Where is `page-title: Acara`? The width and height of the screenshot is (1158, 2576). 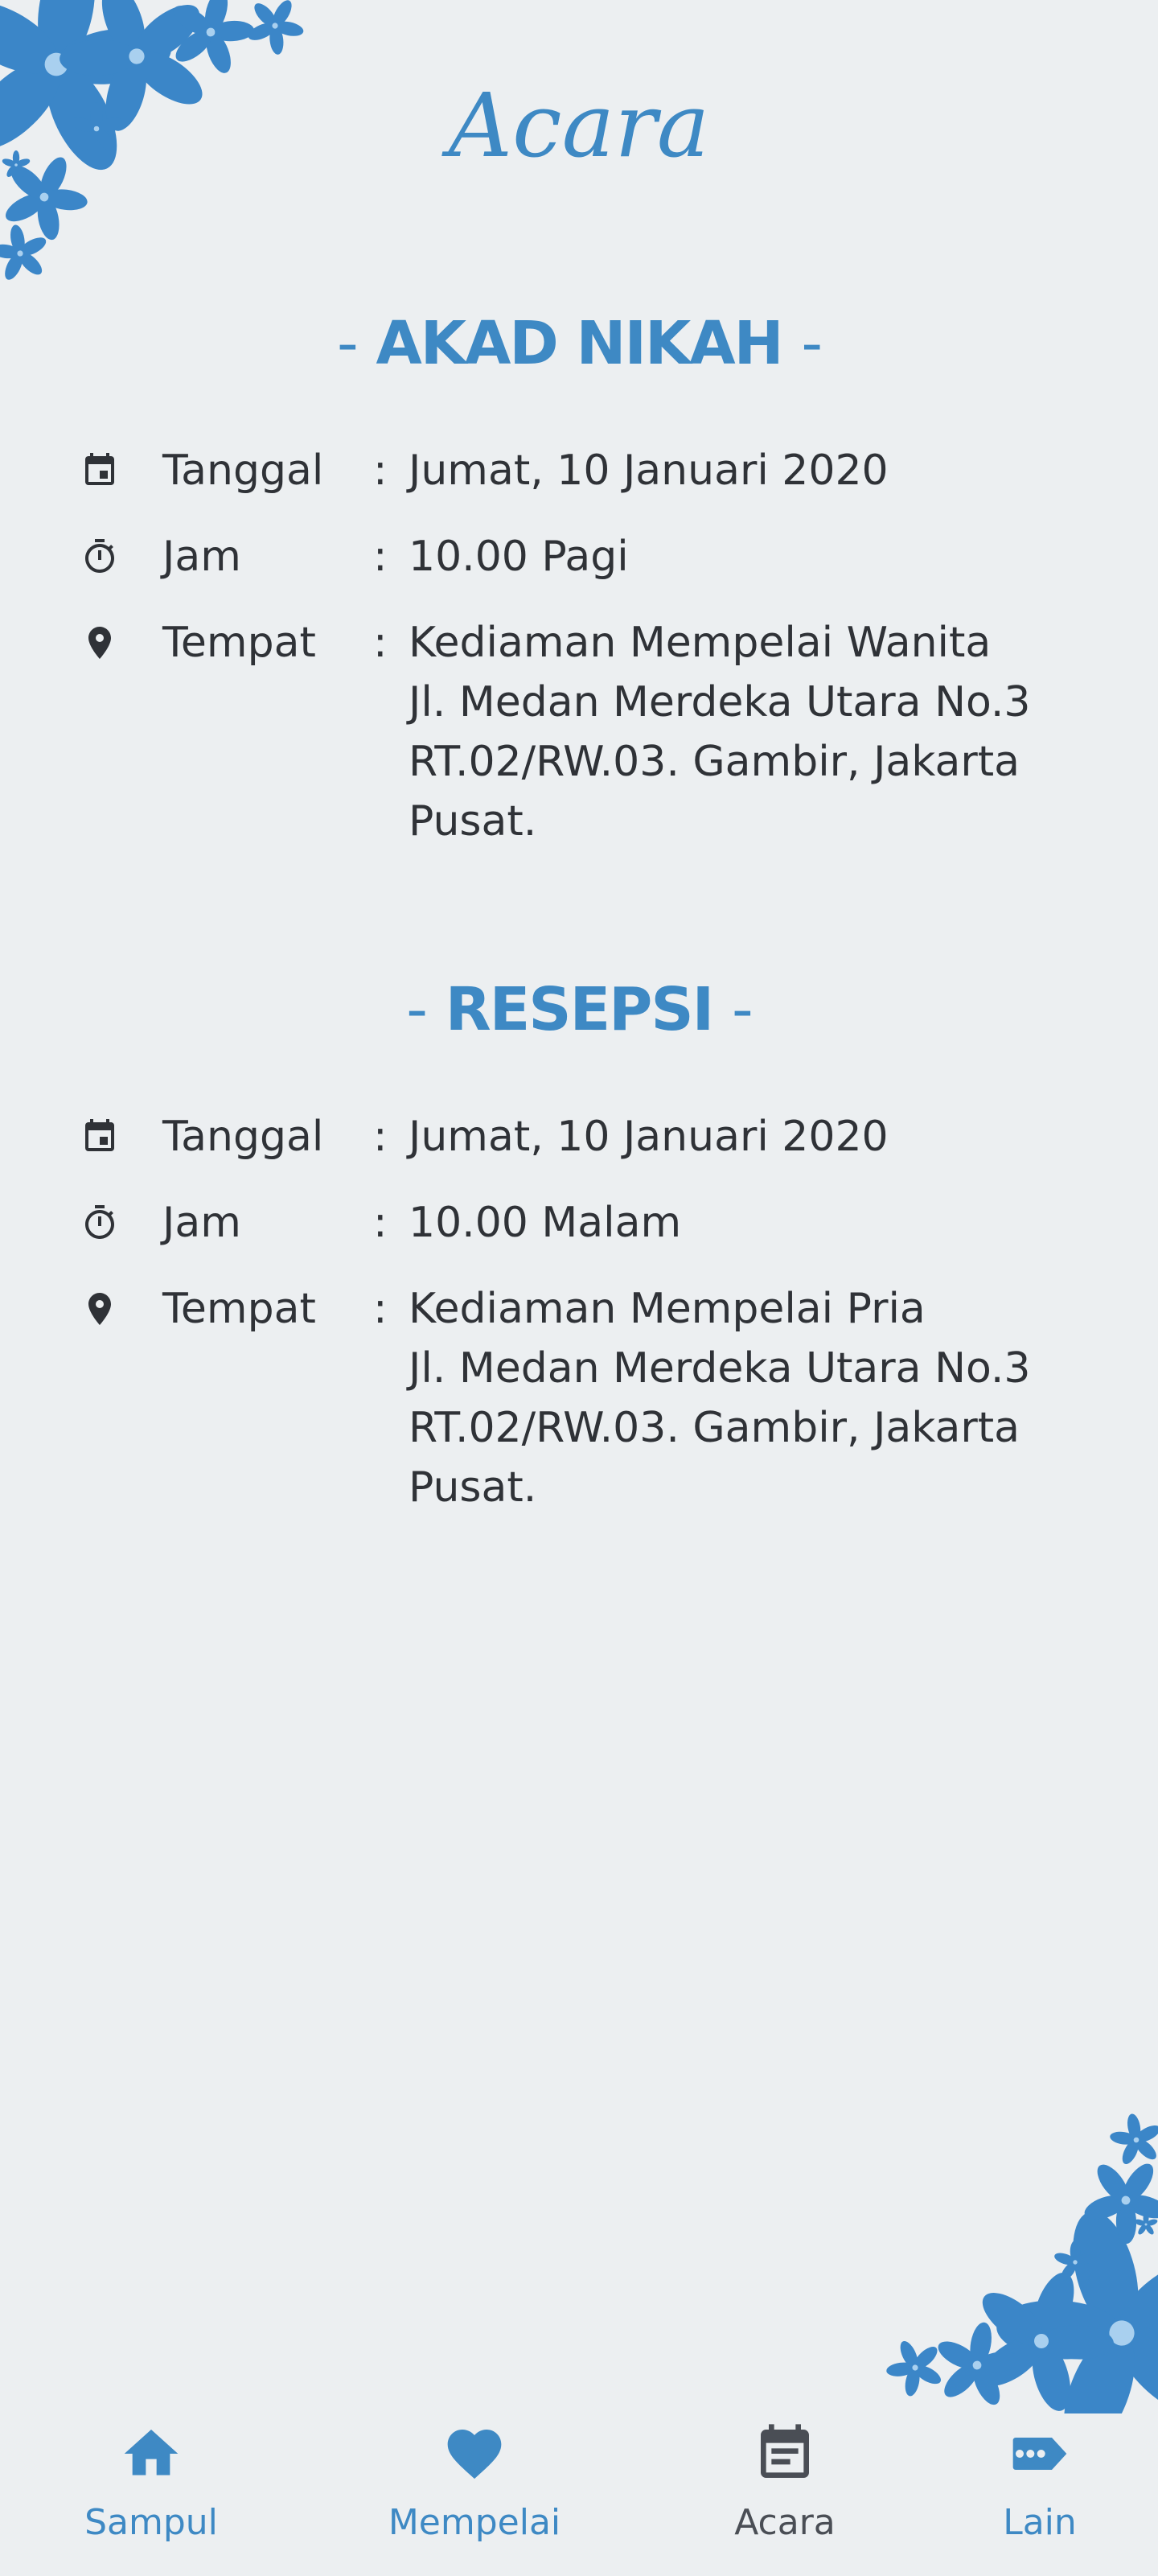 page-title: Acara is located at coordinates (579, 125).